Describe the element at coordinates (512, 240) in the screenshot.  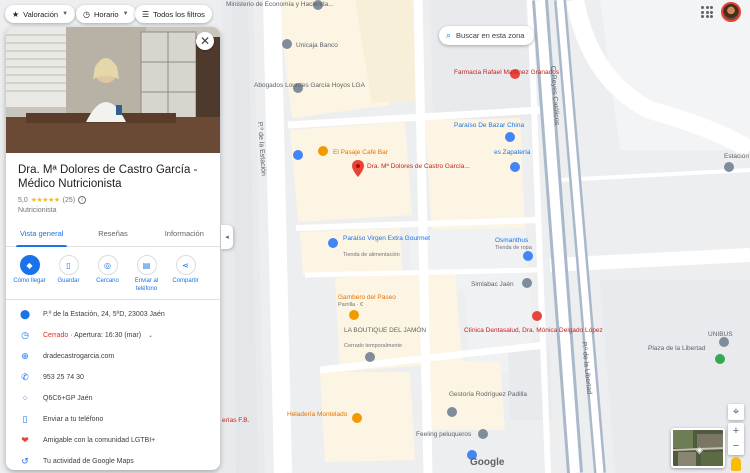
I see `svg-text: Osmanthus` at that location.